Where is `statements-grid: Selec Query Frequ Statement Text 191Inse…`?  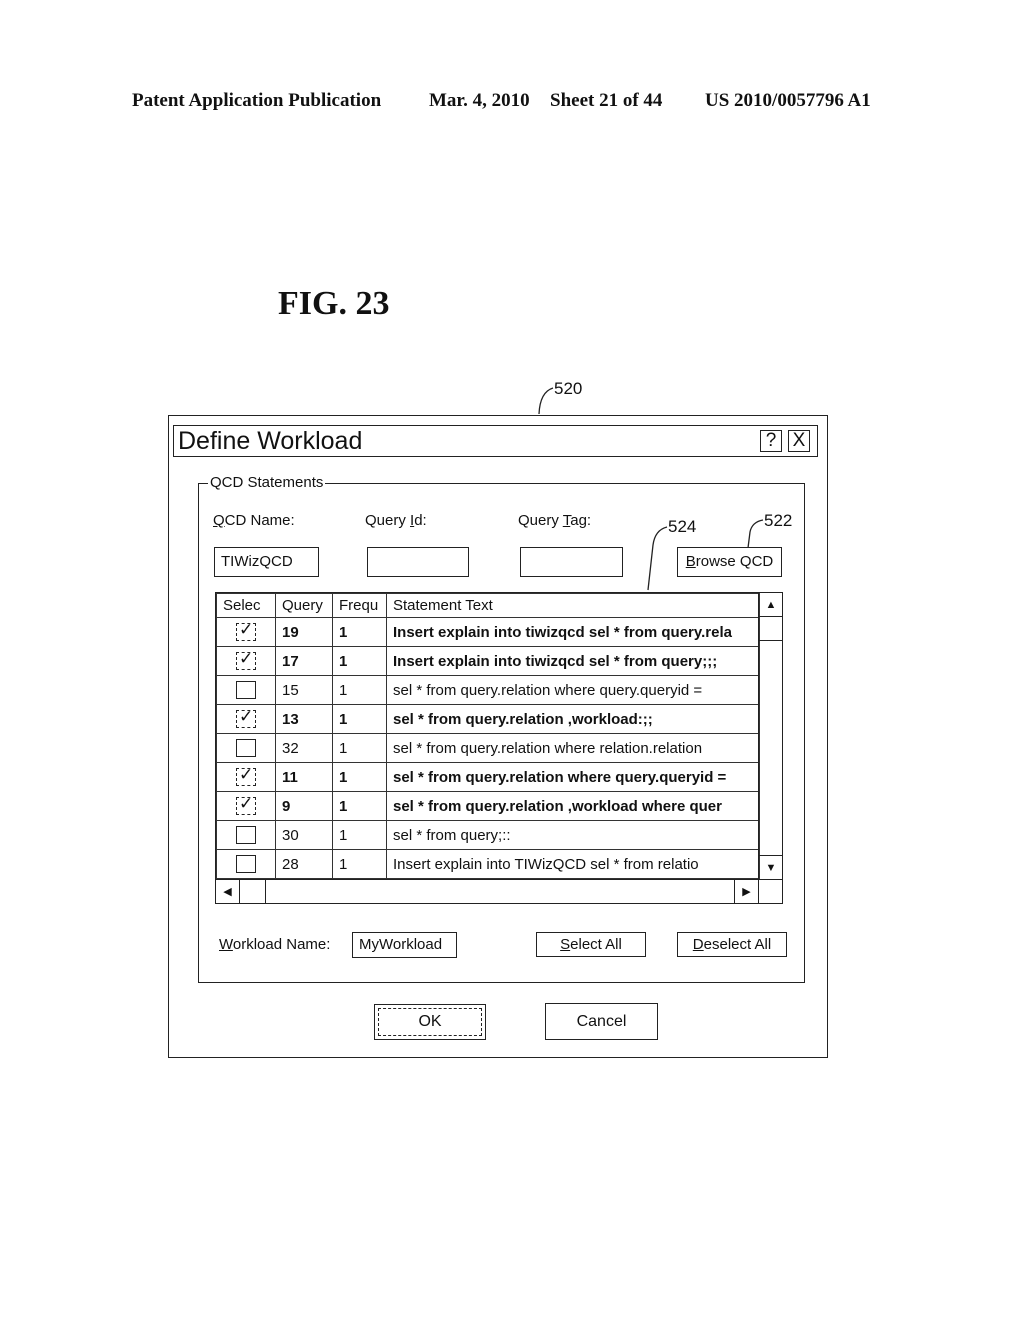 statements-grid: Selec Query Frequ Statement Text 191Inse… is located at coordinates (499, 748).